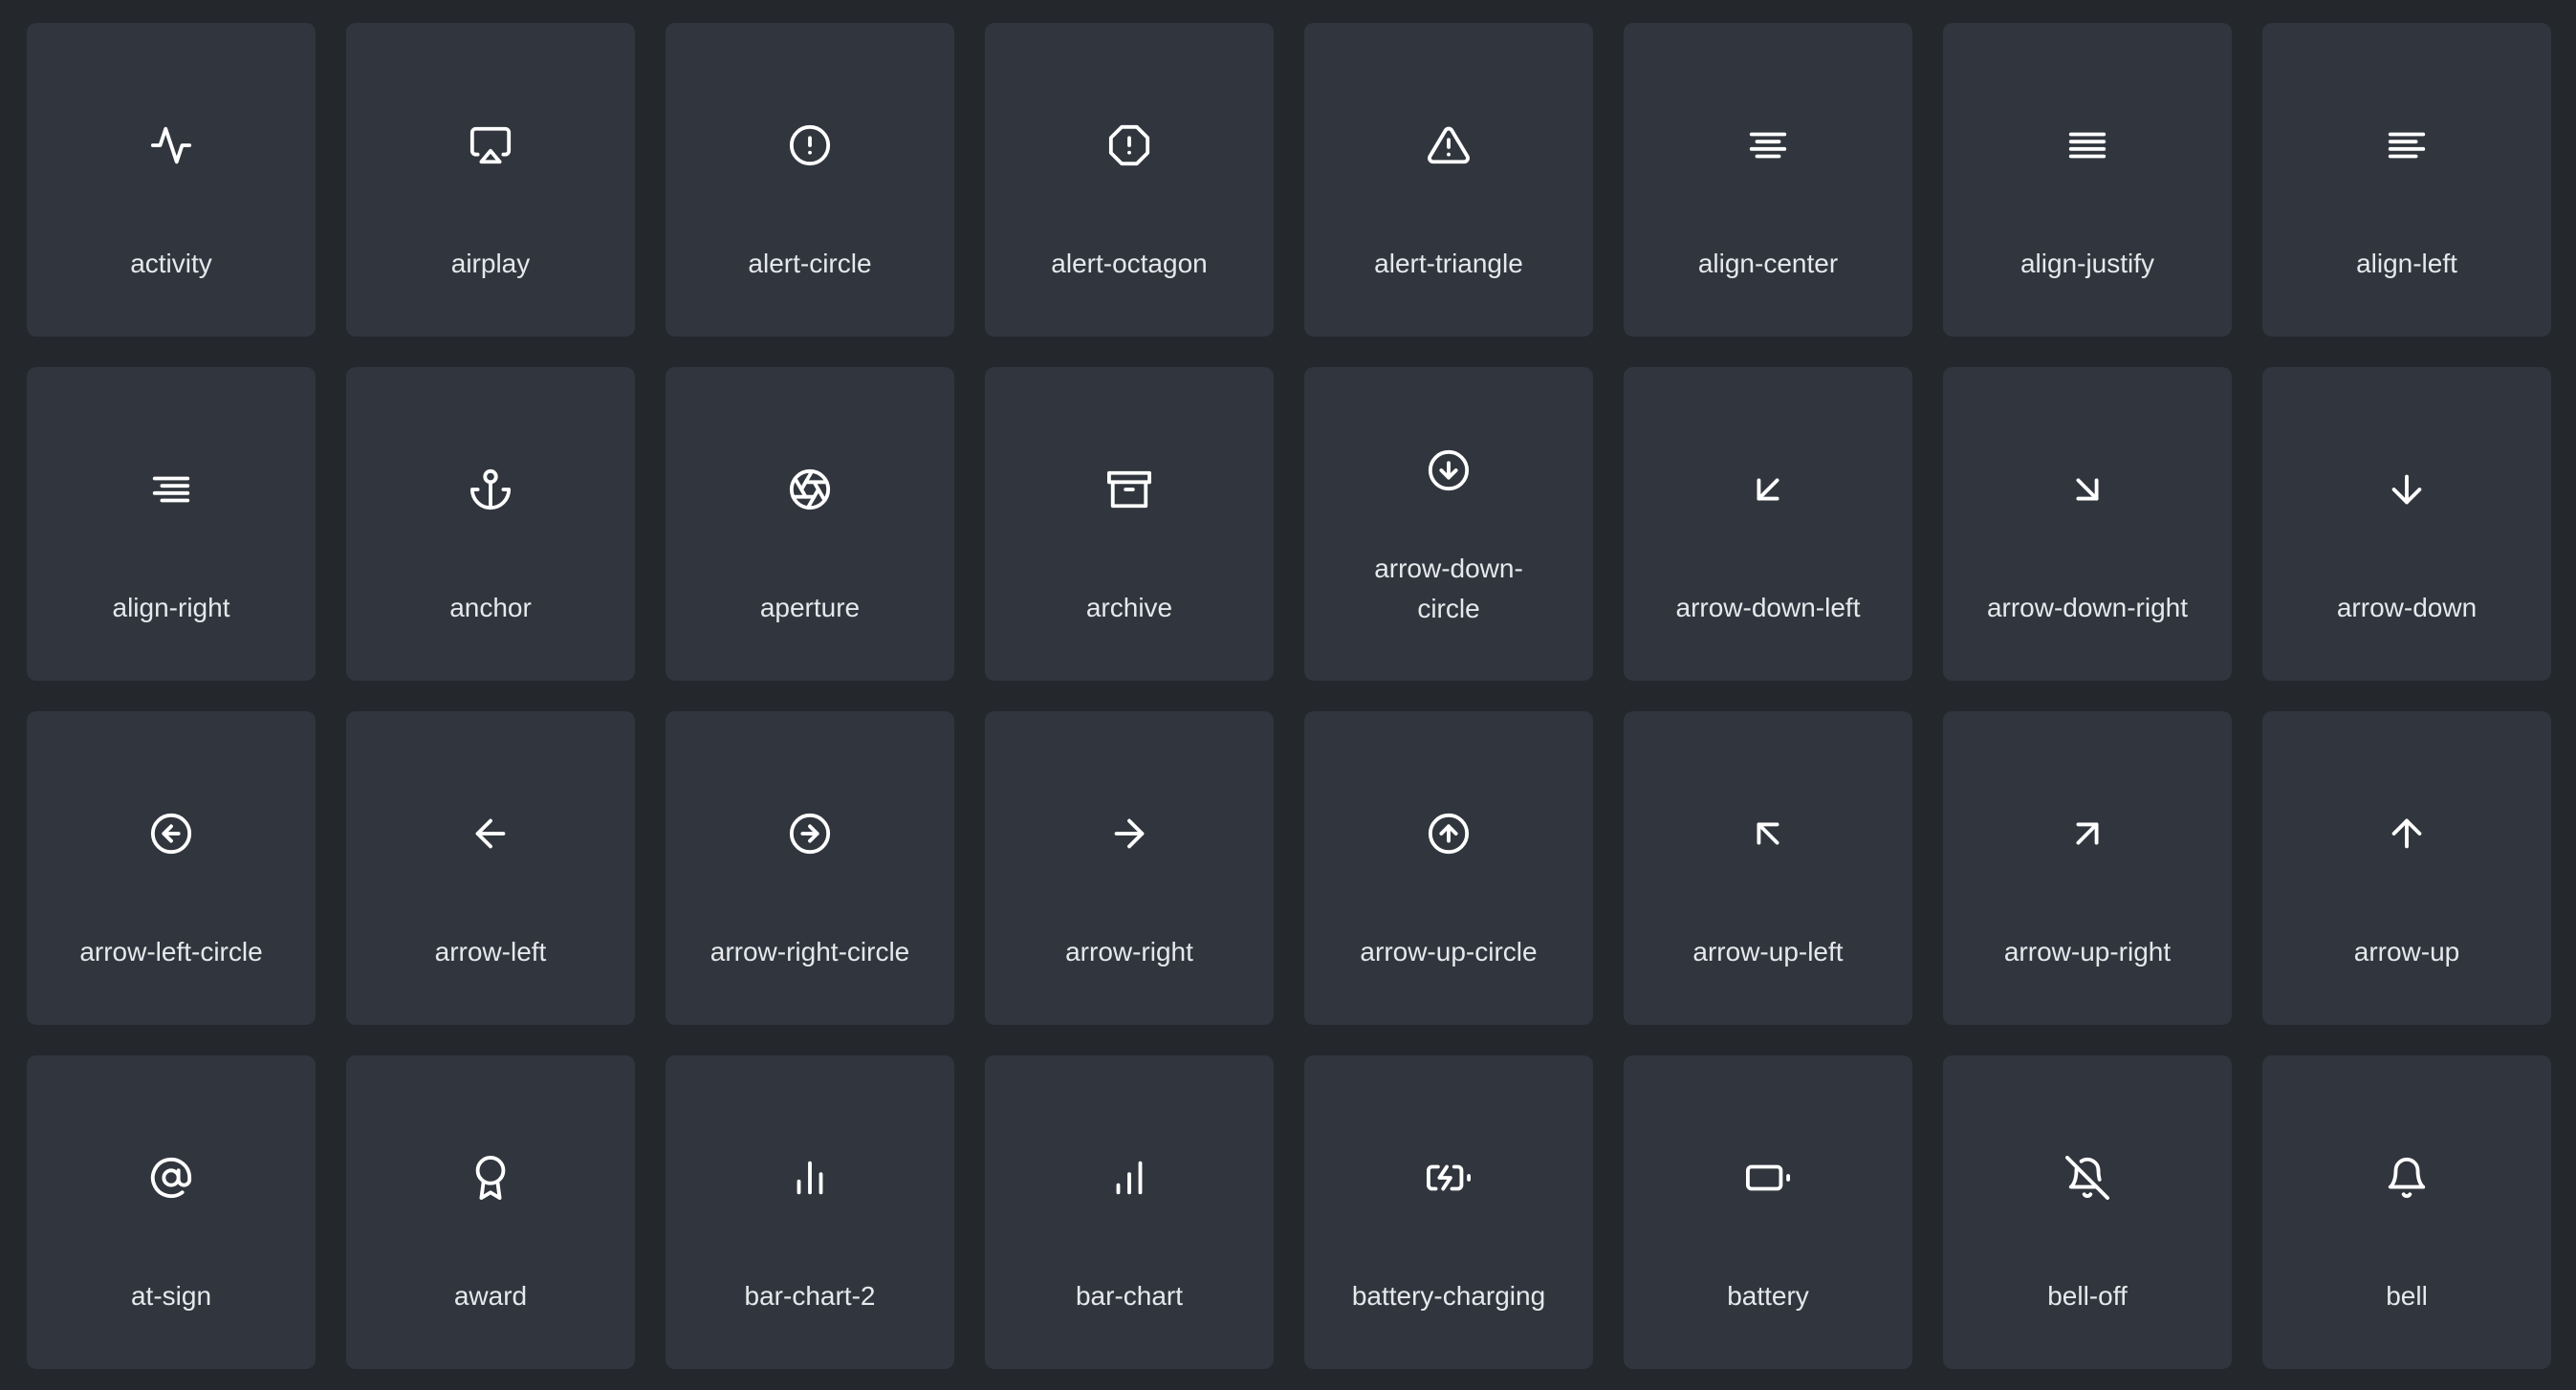 The width and height of the screenshot is (2576, 1390). Describe the element at coordinates (810, 145) in the screenshot. I see `alert-circle-icon` at that location.